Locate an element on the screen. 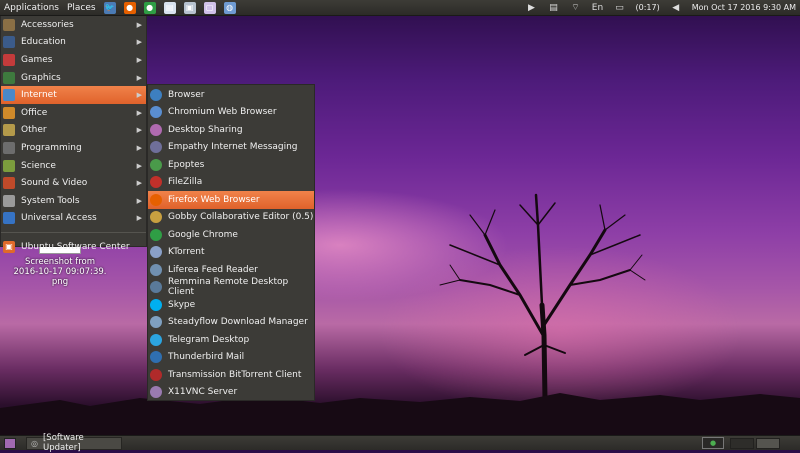  submenu-item-browser: Browser is located at coordinates (231, 95).